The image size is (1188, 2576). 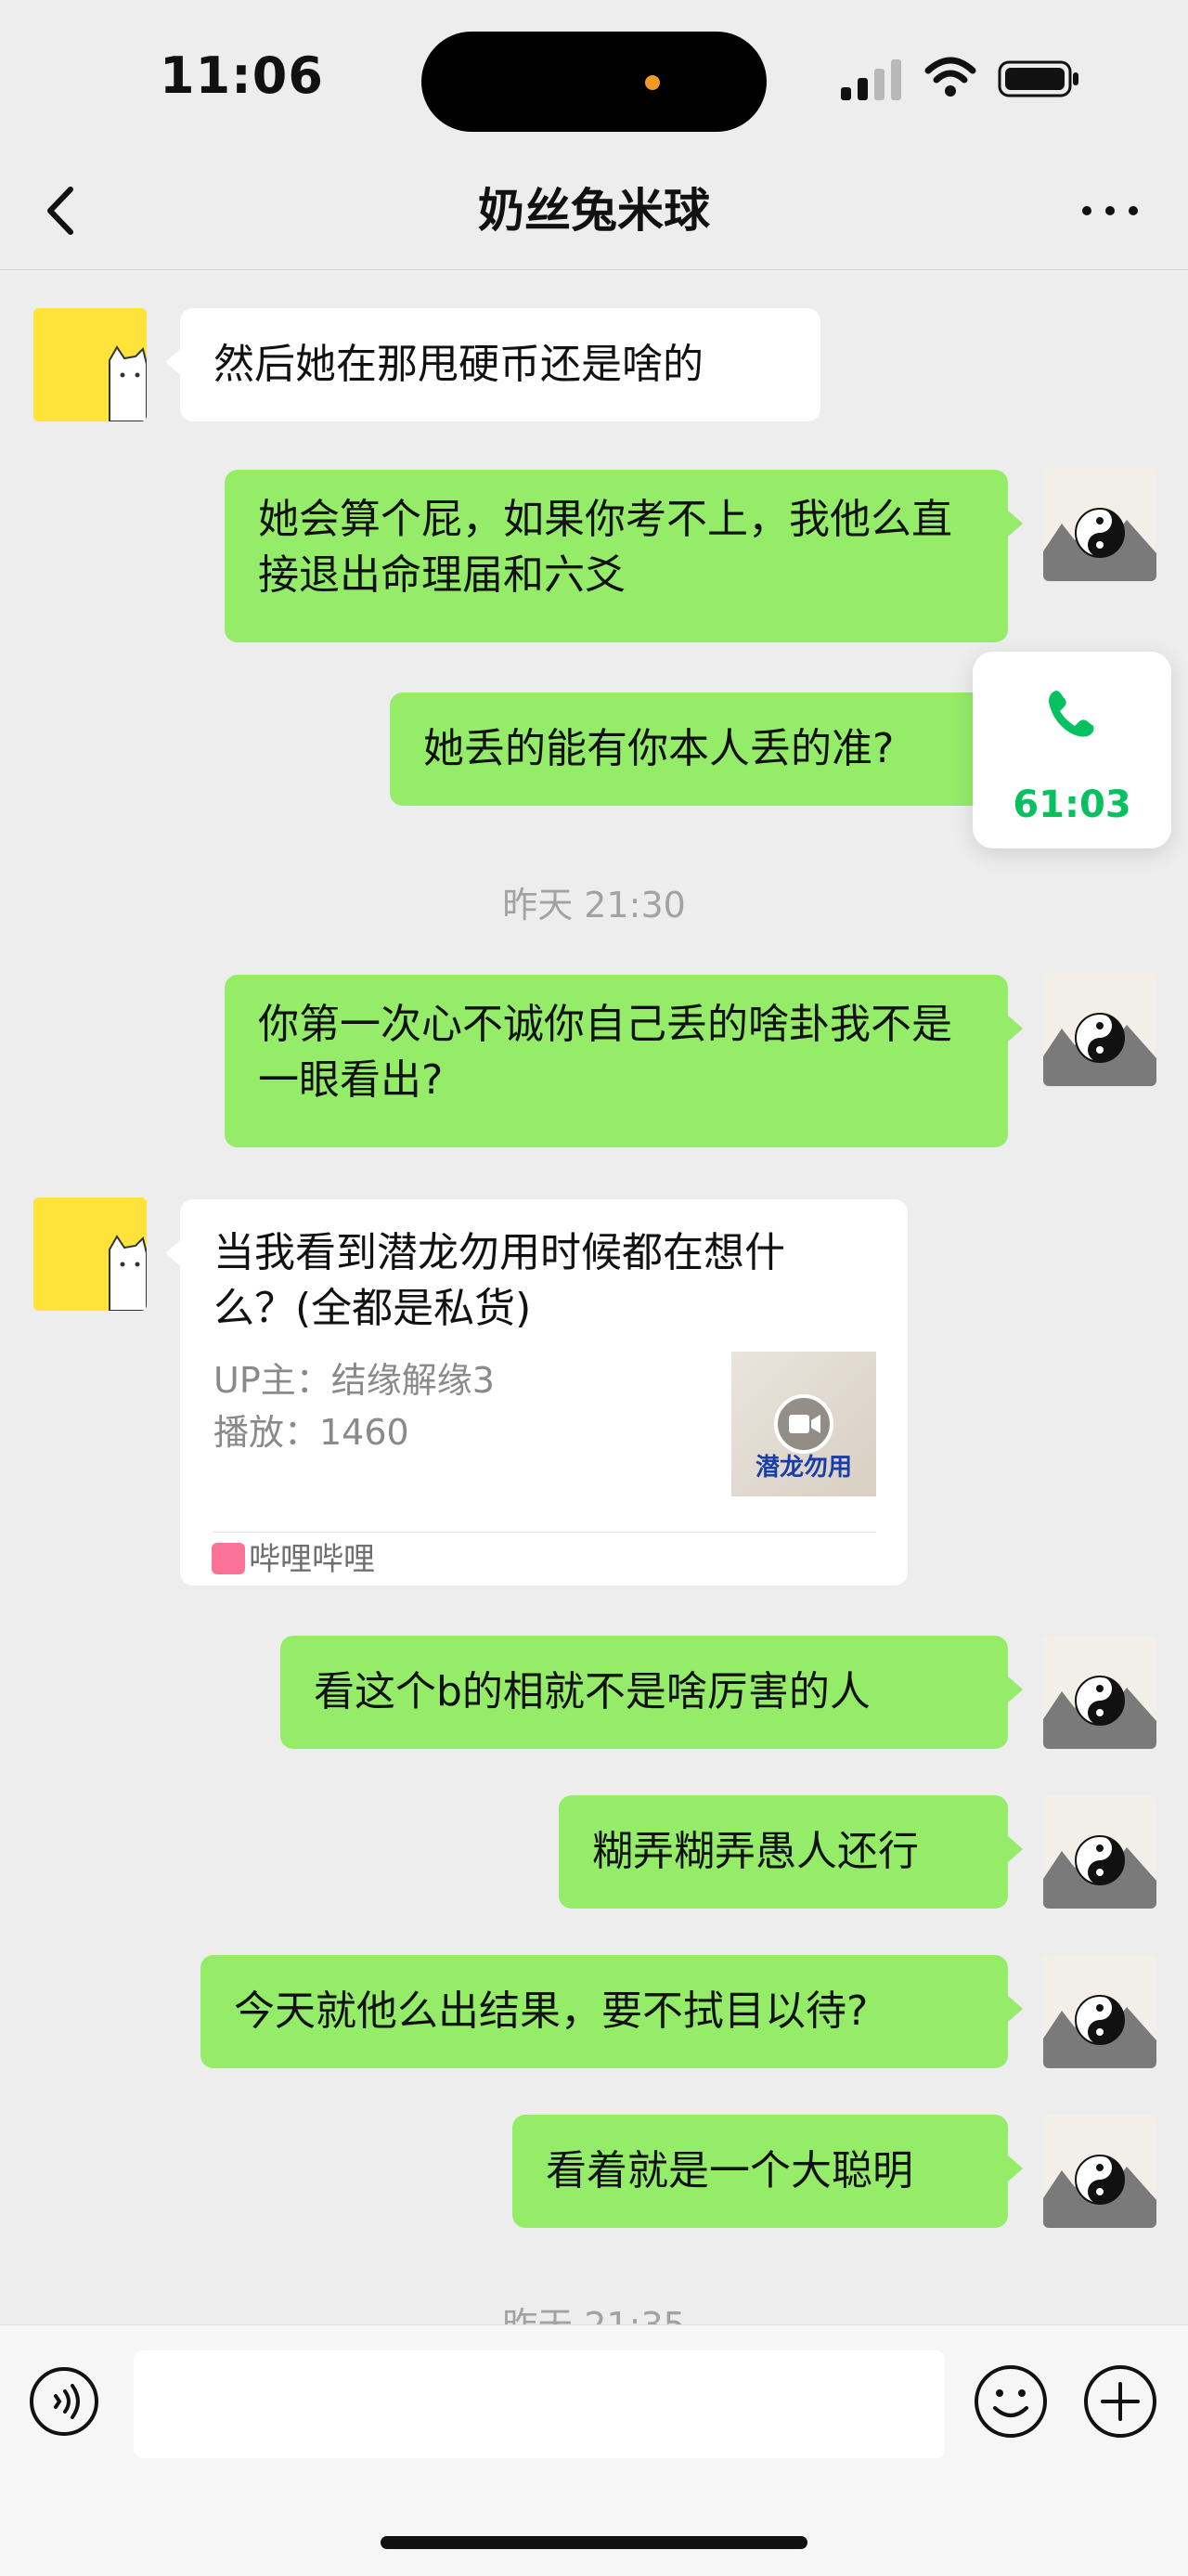 I want to click on status-time: 11:06, so click(x=242, y=75).